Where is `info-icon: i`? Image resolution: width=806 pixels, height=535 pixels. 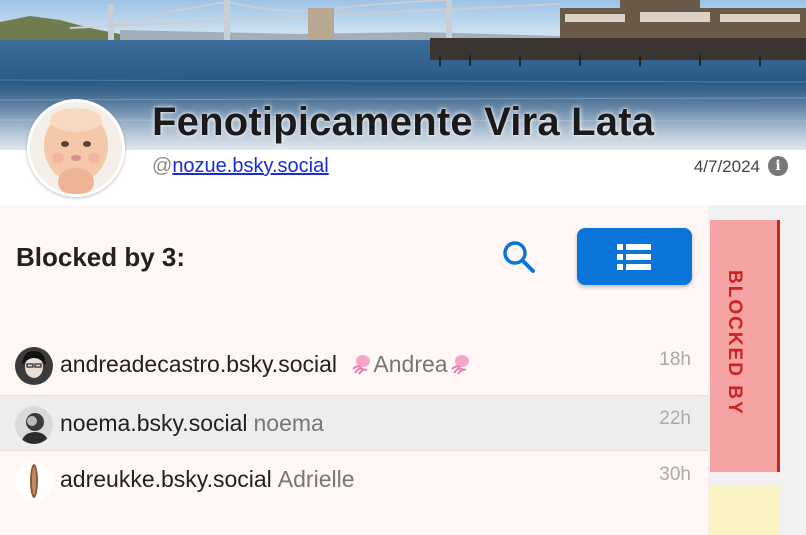
info-icon: i is located at coordinates (778, 166).